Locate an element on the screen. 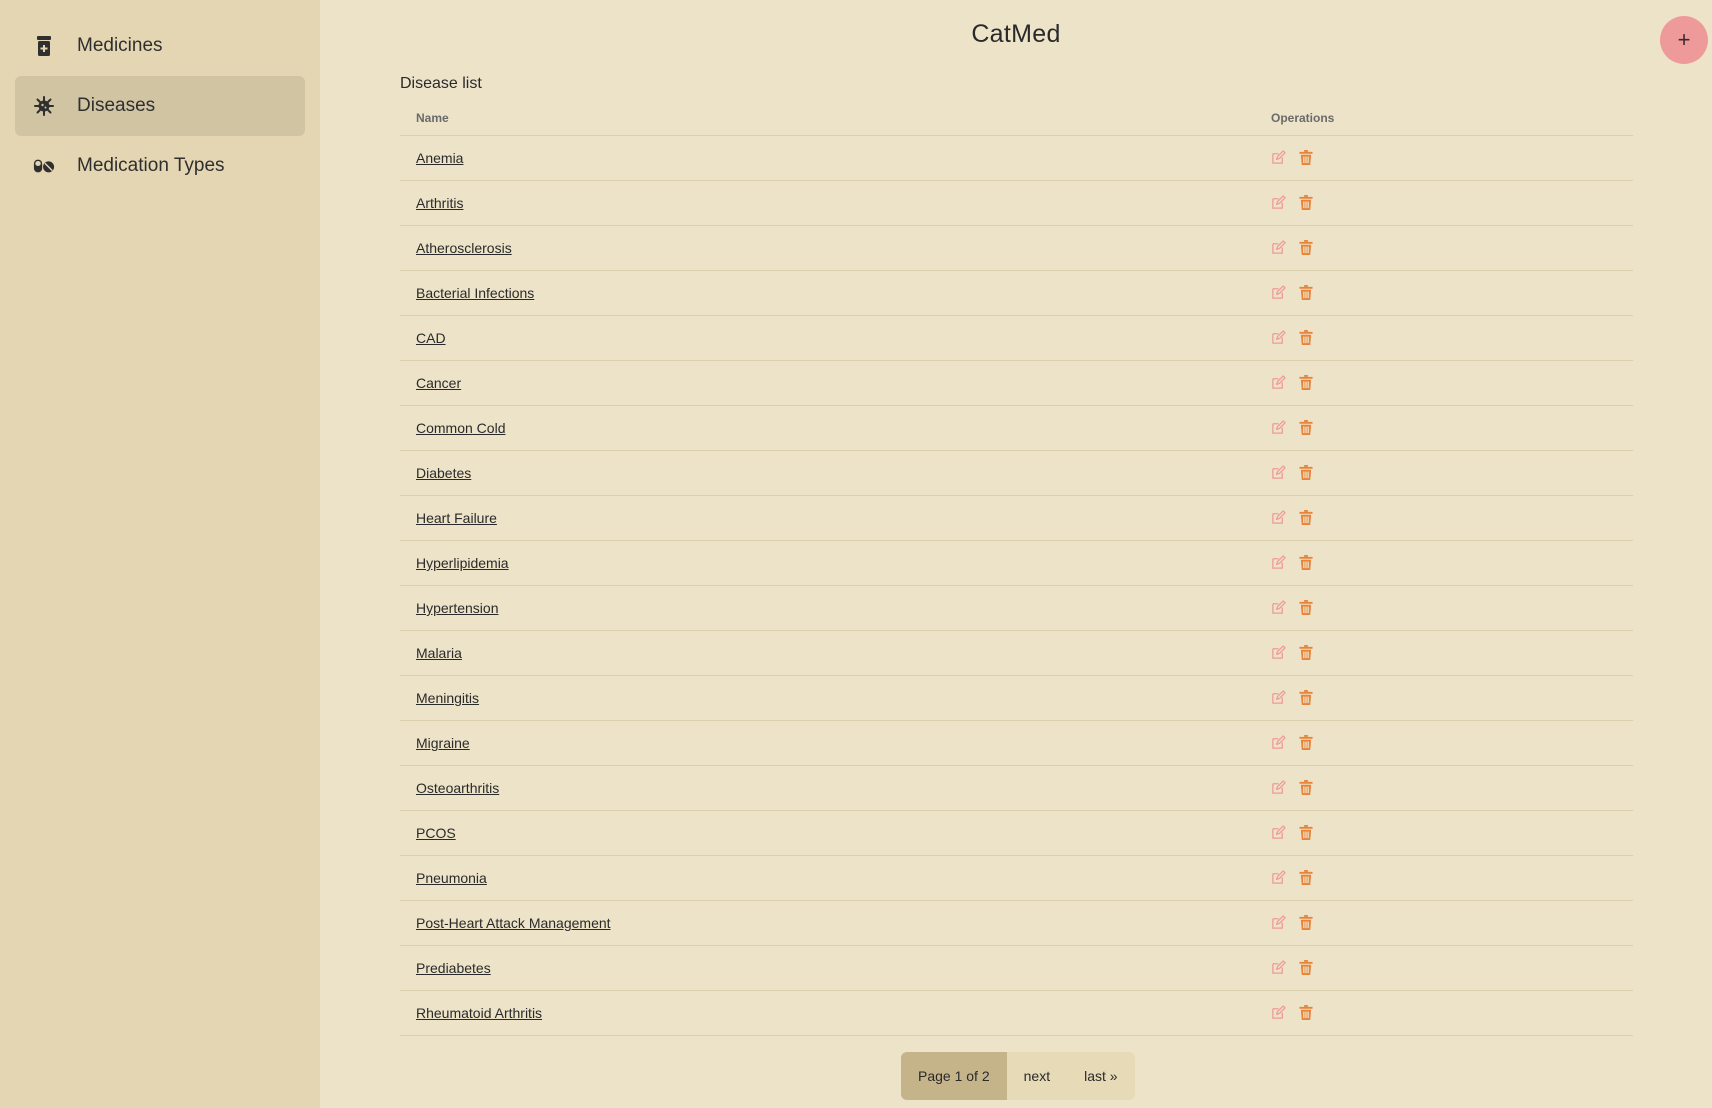 This screenshot has height=1108, width=1712. table-row: Post-Heart Attack Management is located at coordinates (1016, 923).